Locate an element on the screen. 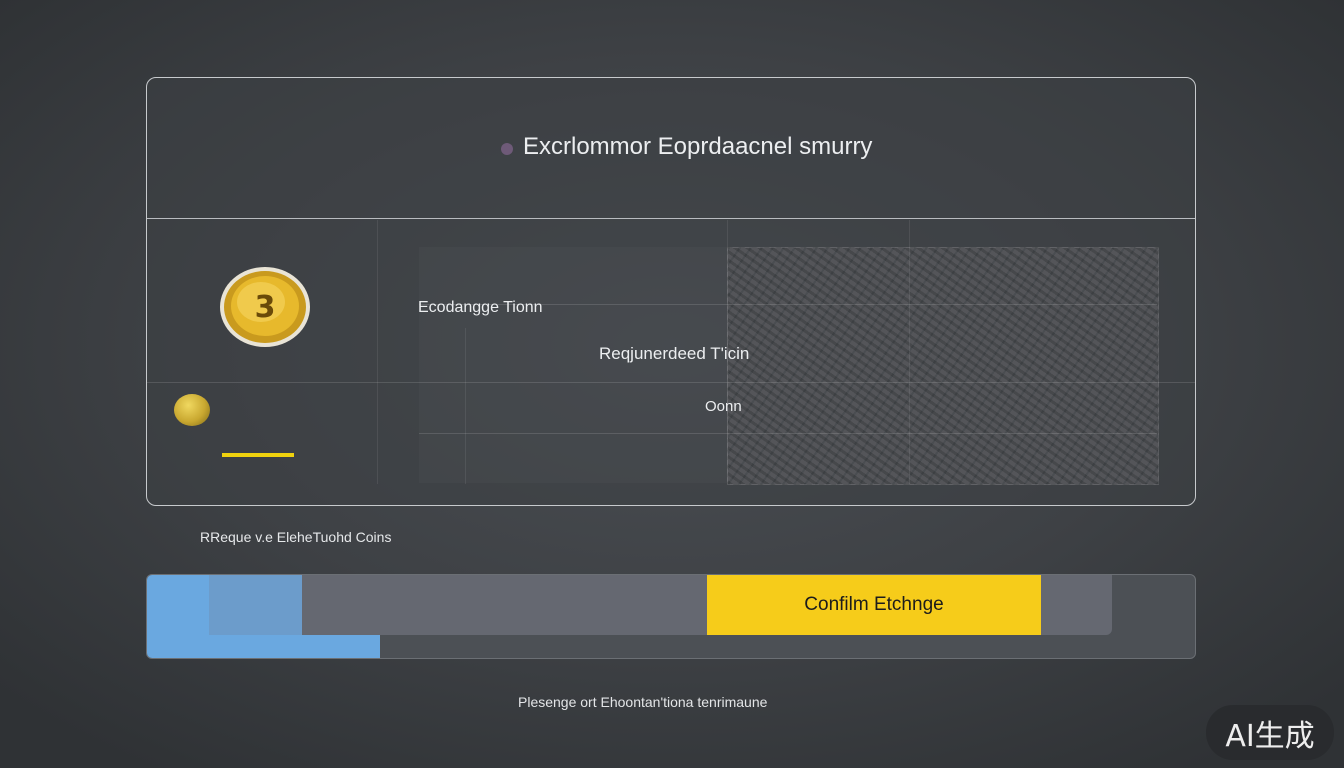 The image size is (1344, 768). gold-coin-icon: 3 is located at coordinates (265, 307).